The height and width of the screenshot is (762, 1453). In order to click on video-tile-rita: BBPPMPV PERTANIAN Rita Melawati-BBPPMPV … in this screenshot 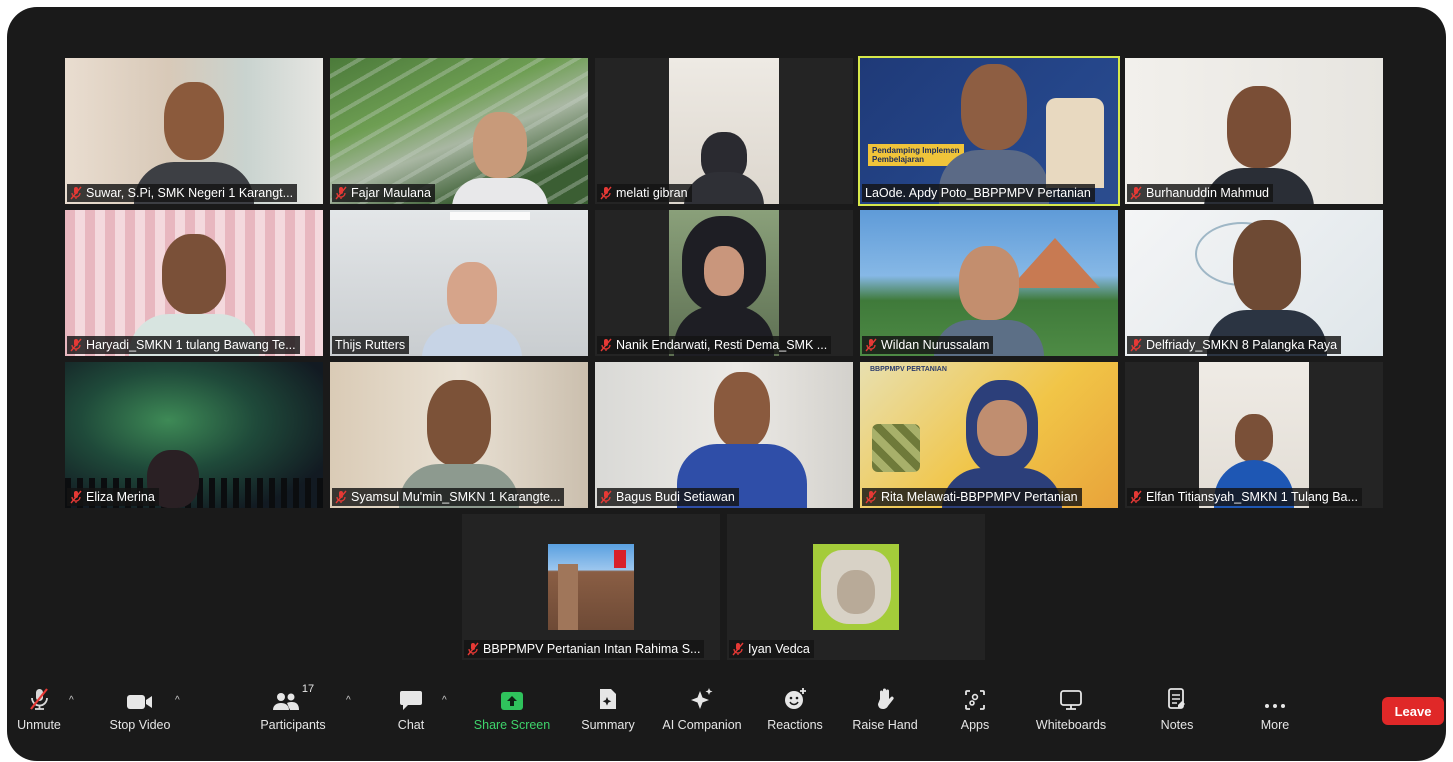, I will do `click(989, 435)`.